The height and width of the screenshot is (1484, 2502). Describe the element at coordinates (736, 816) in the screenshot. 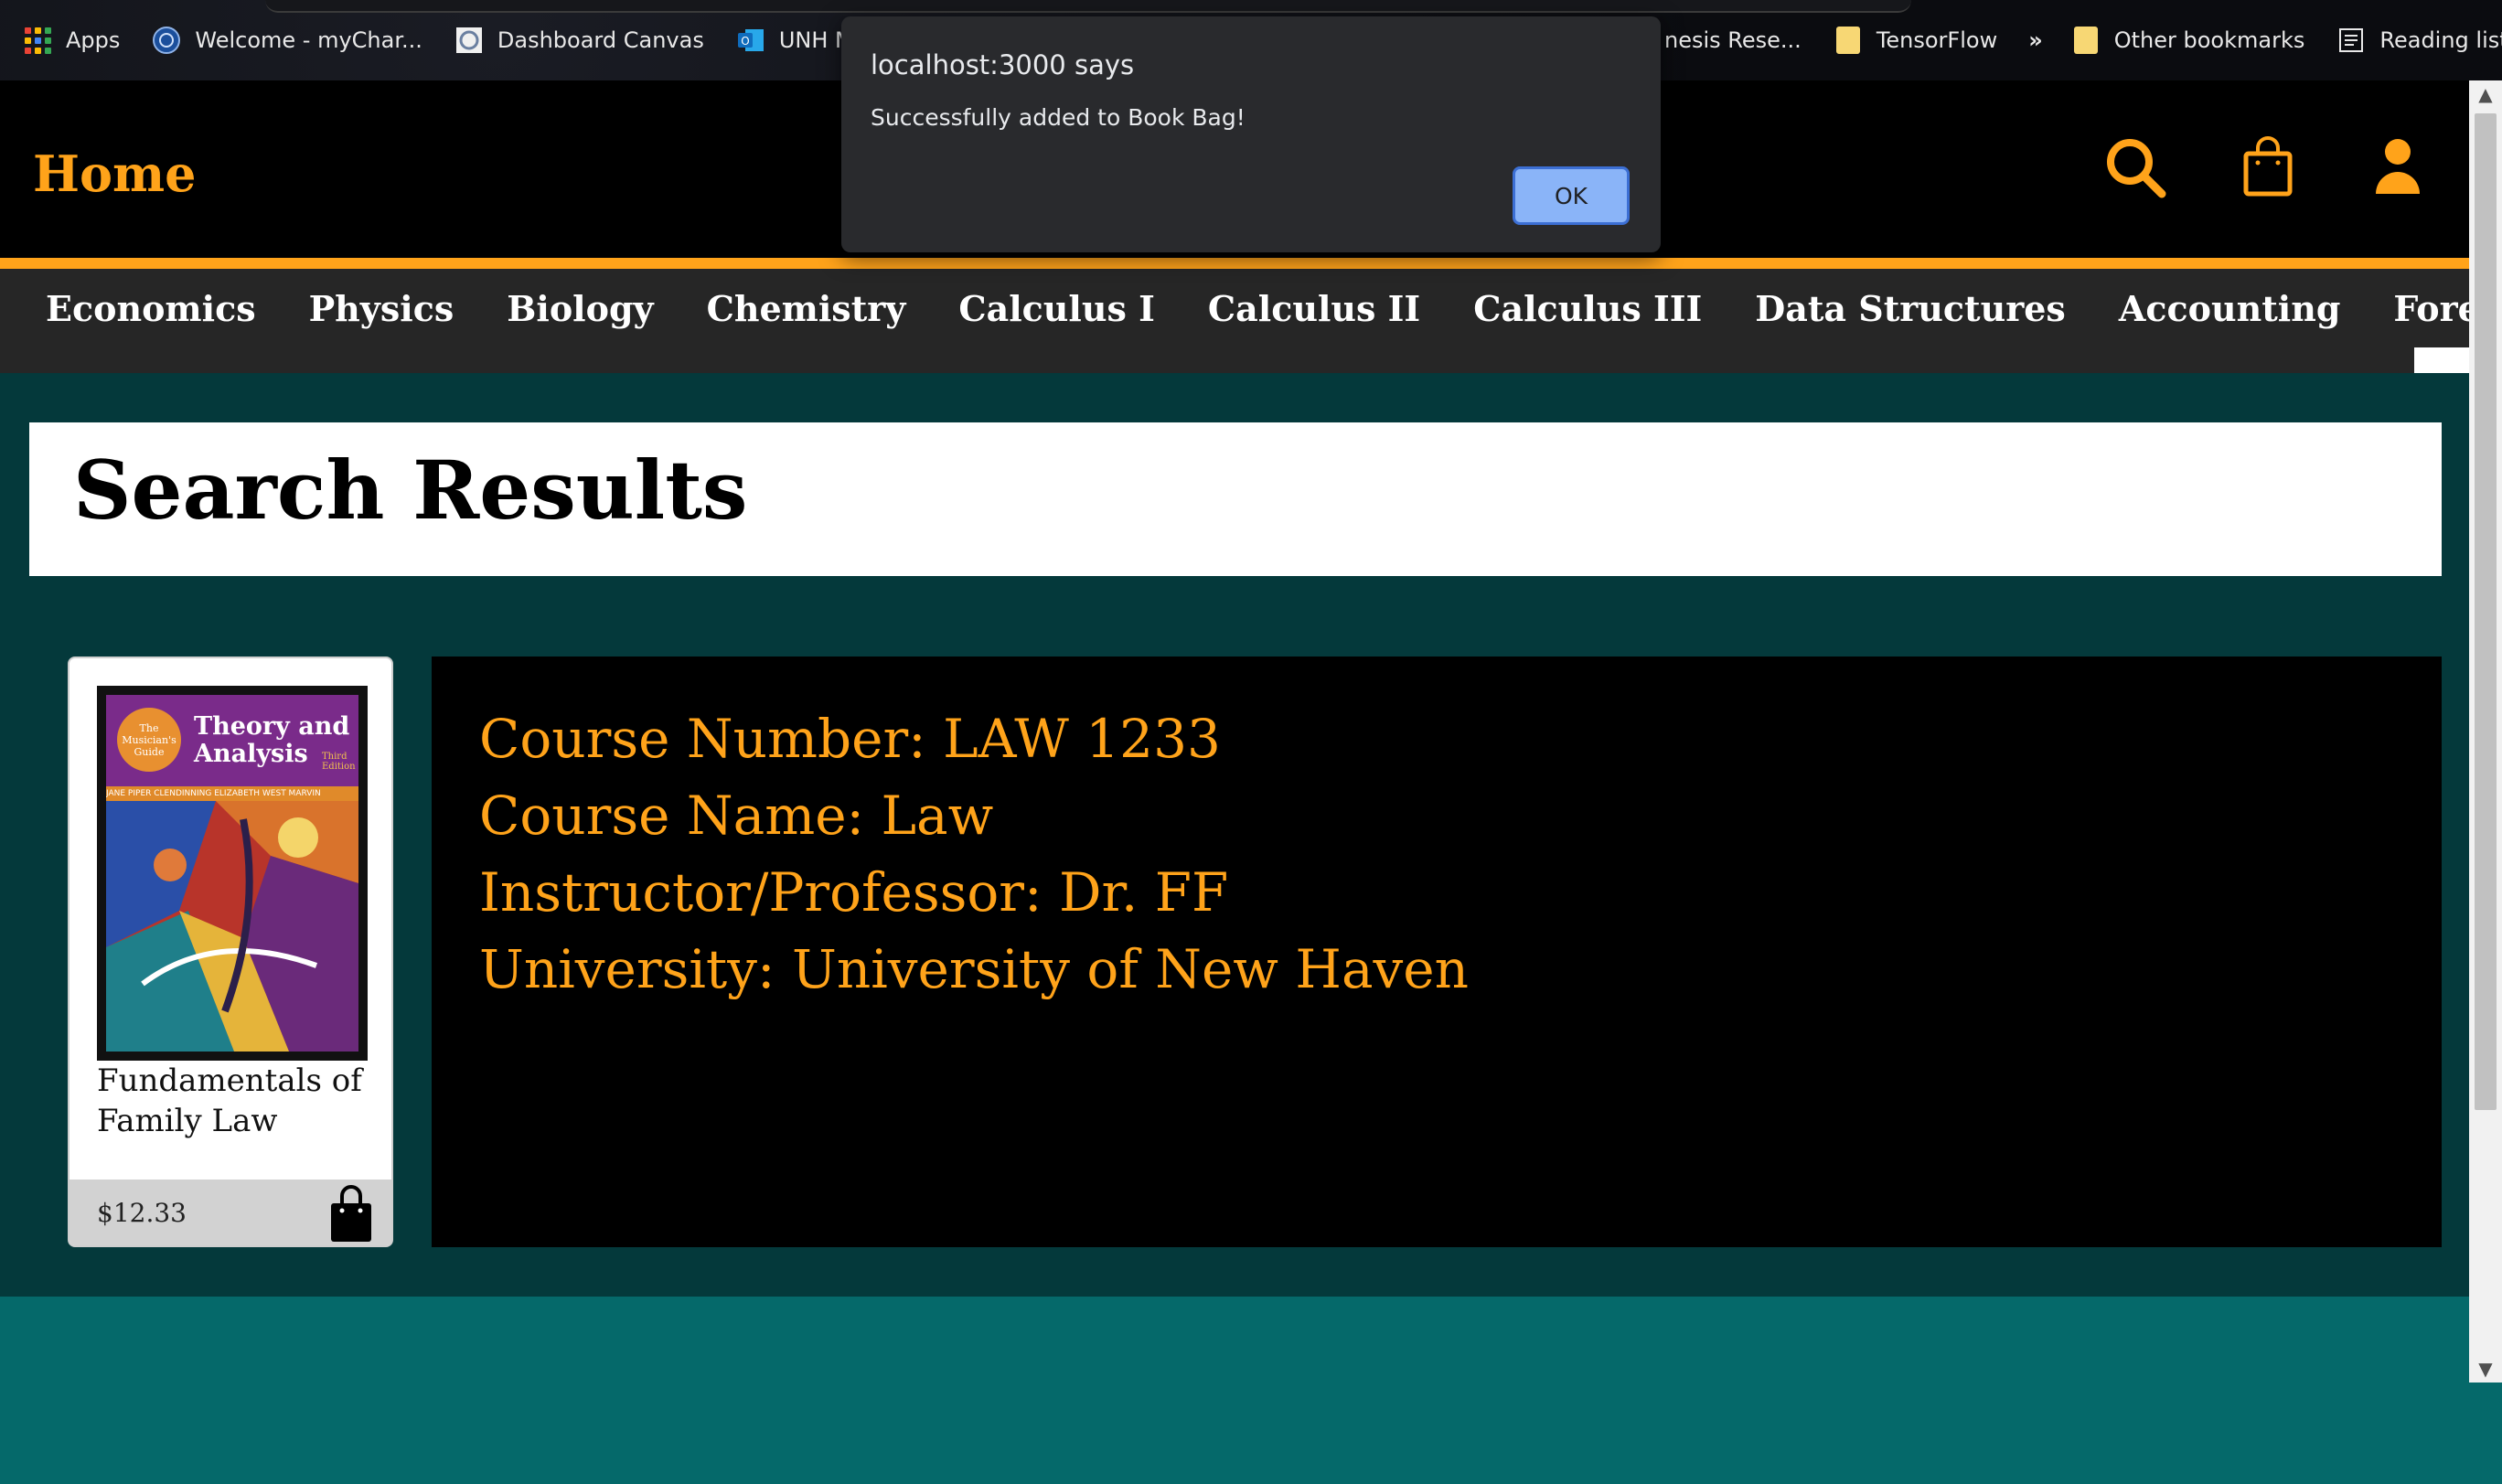

I see `course-name: Course Name: Law` at that location.